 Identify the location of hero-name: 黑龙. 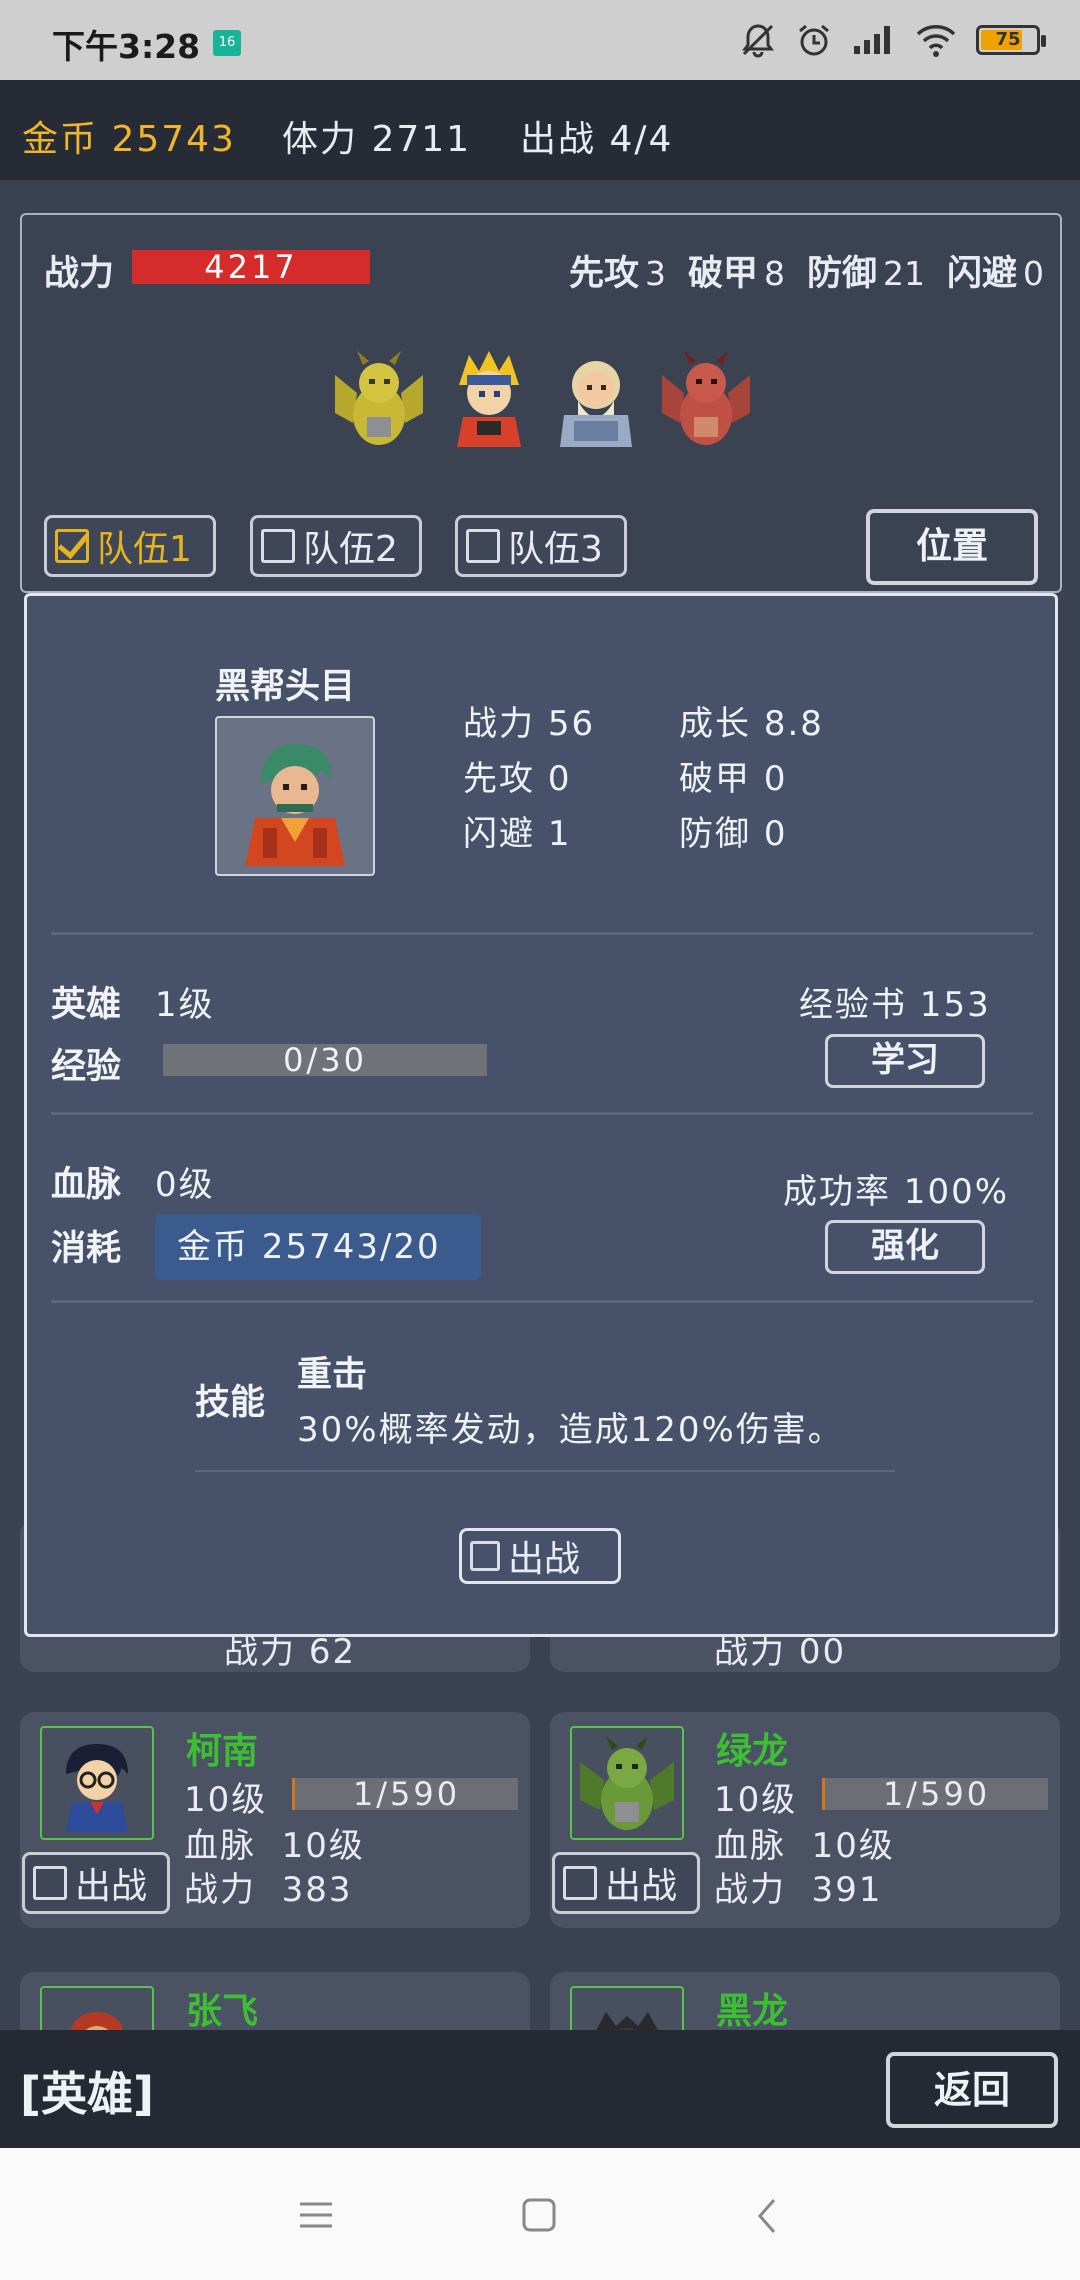
(752, 2011).